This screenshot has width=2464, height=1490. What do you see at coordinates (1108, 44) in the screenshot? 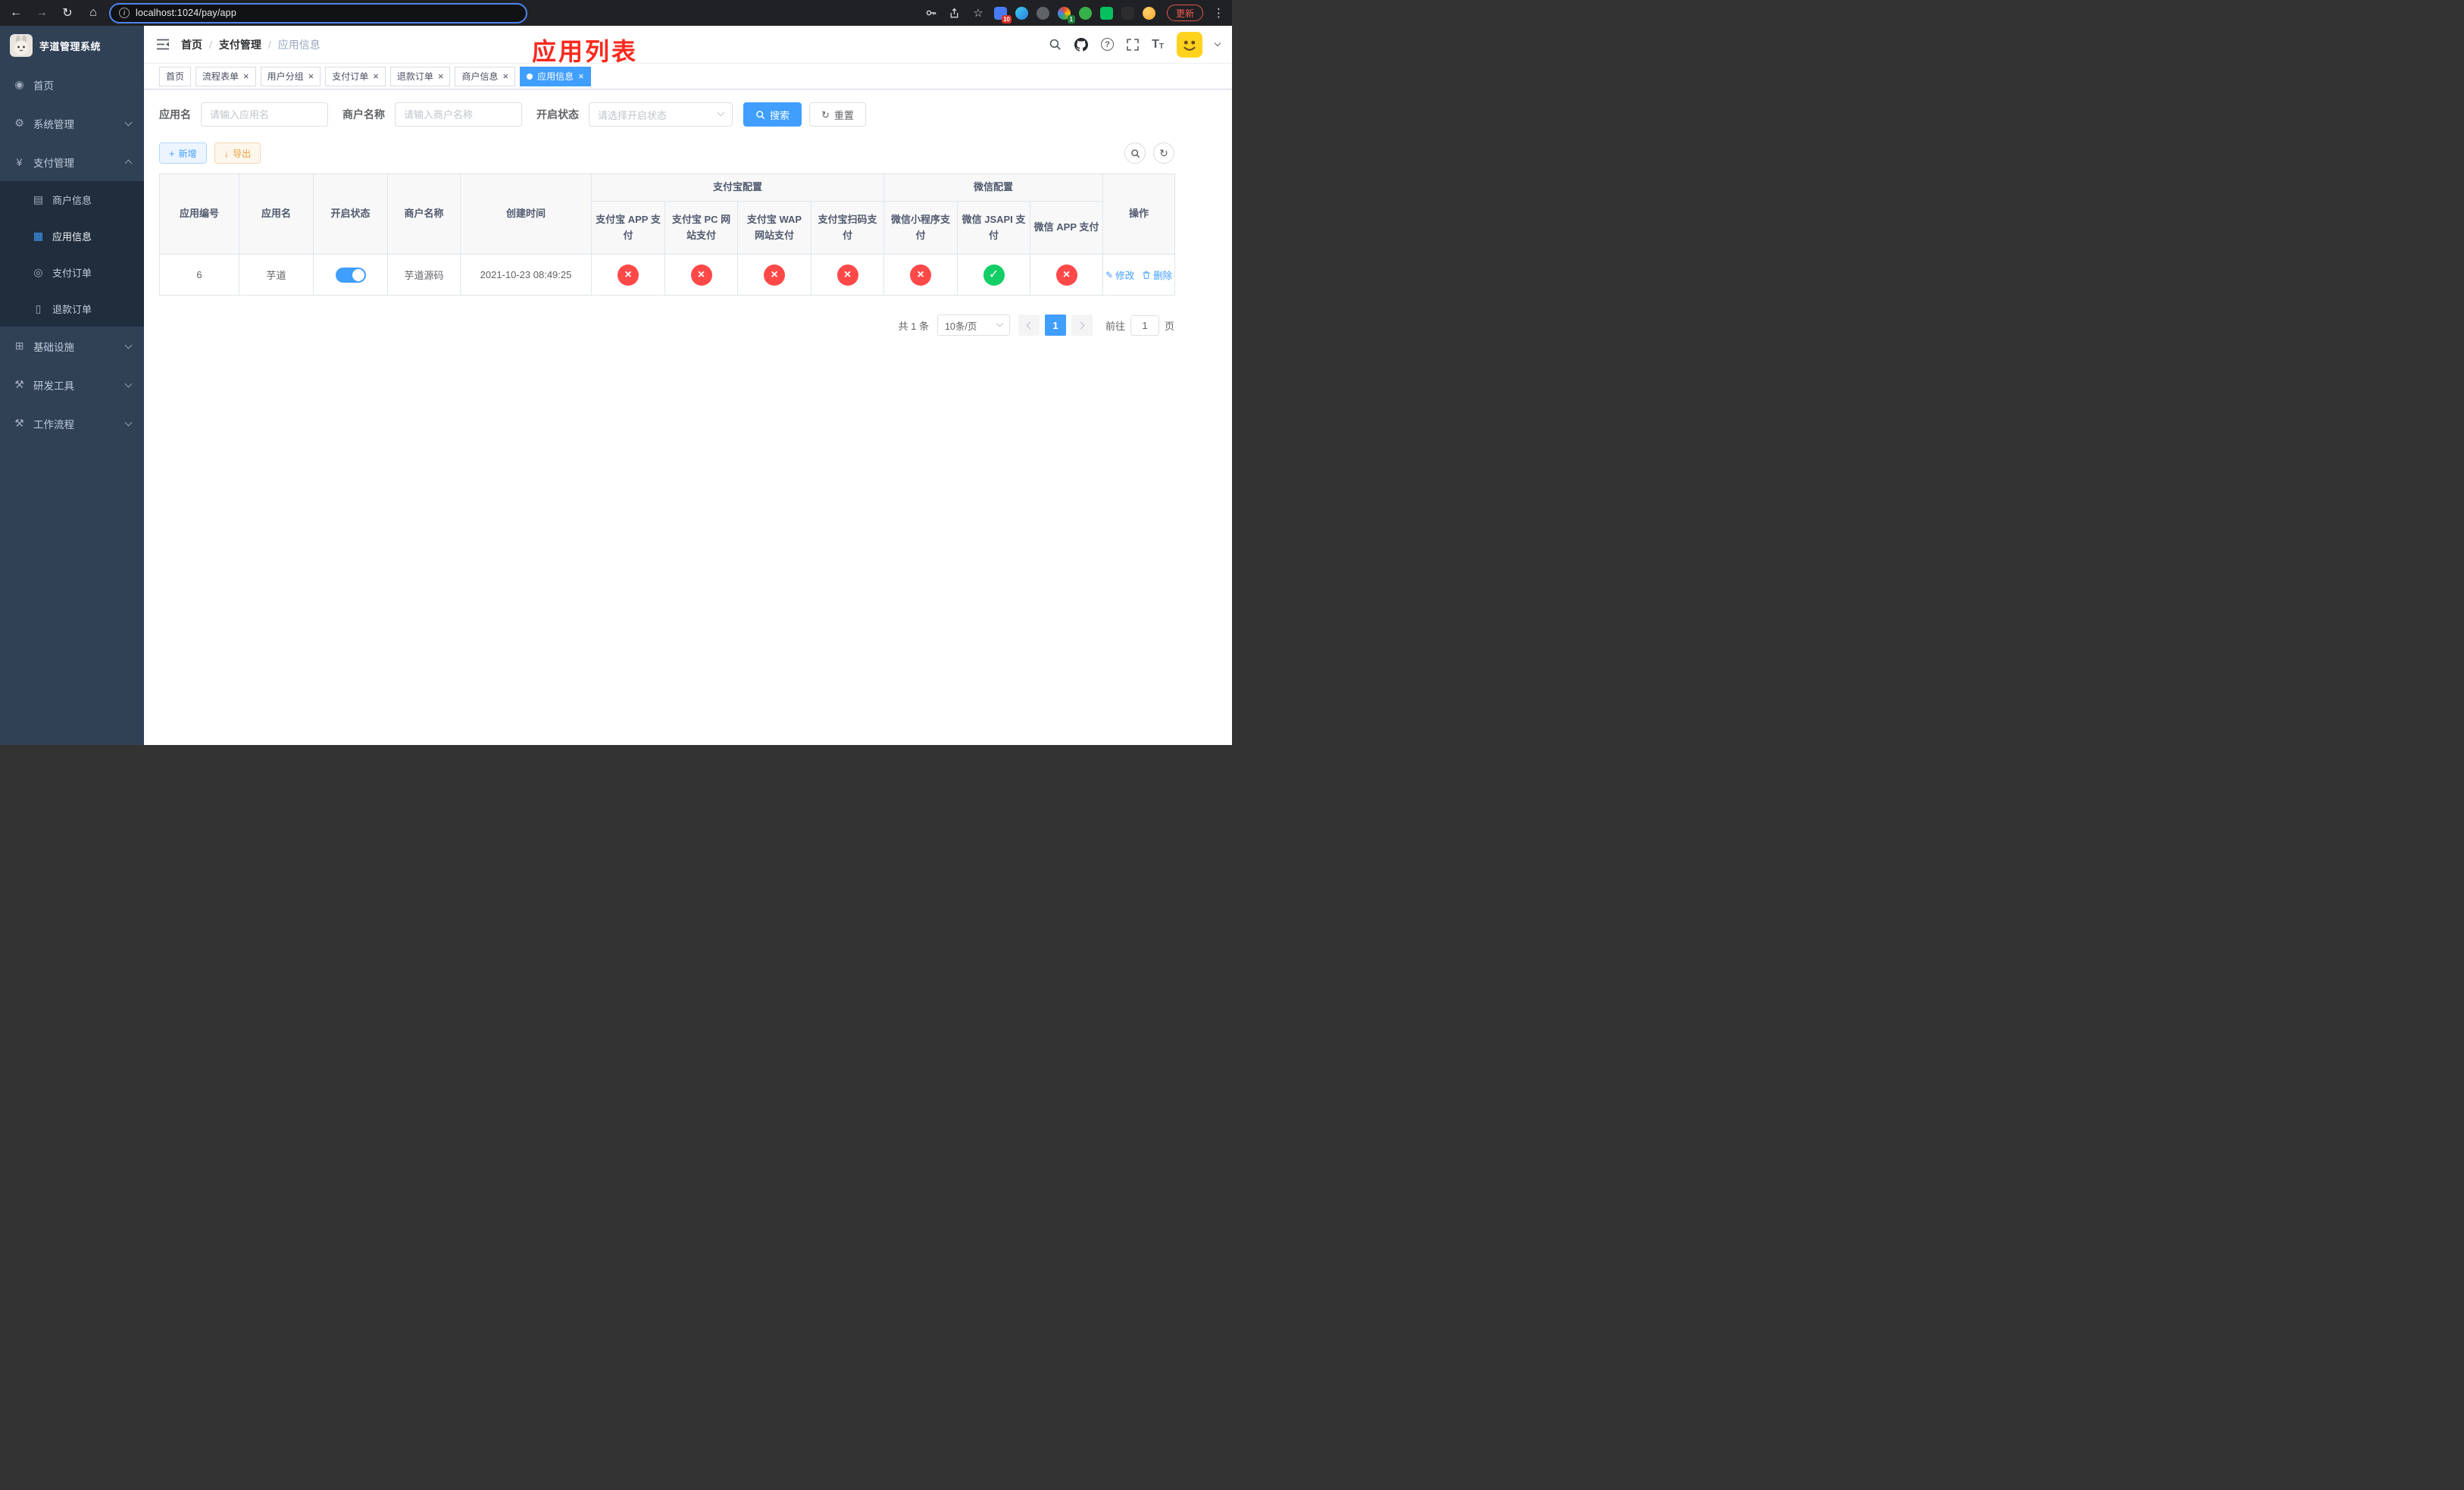
I see `help-icon: ?` at bounding box center [1108, 44].